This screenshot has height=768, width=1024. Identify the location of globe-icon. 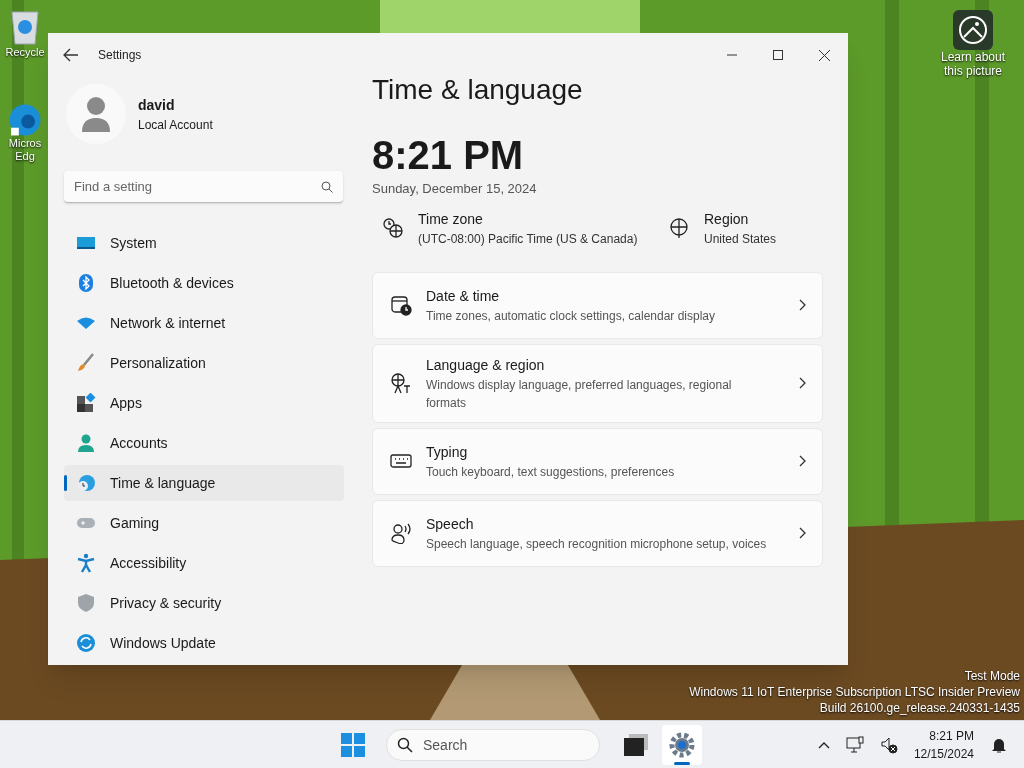
(679, 228).